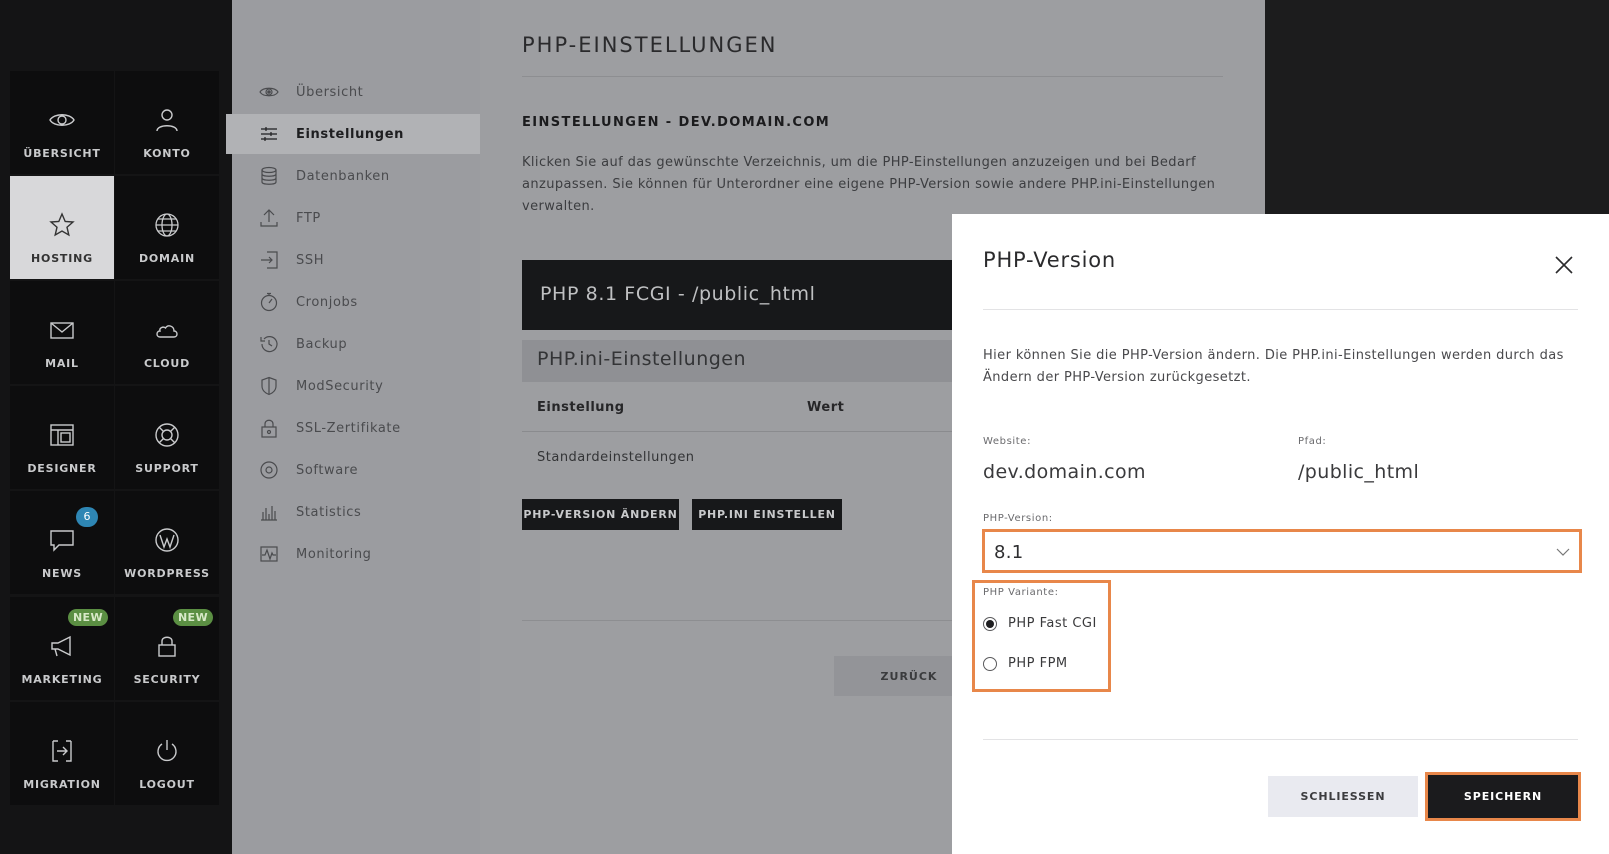  Describe the element at coordinates (167, 679) in the screenshot. I see `nav-tile-label: SECURITY` at that location.